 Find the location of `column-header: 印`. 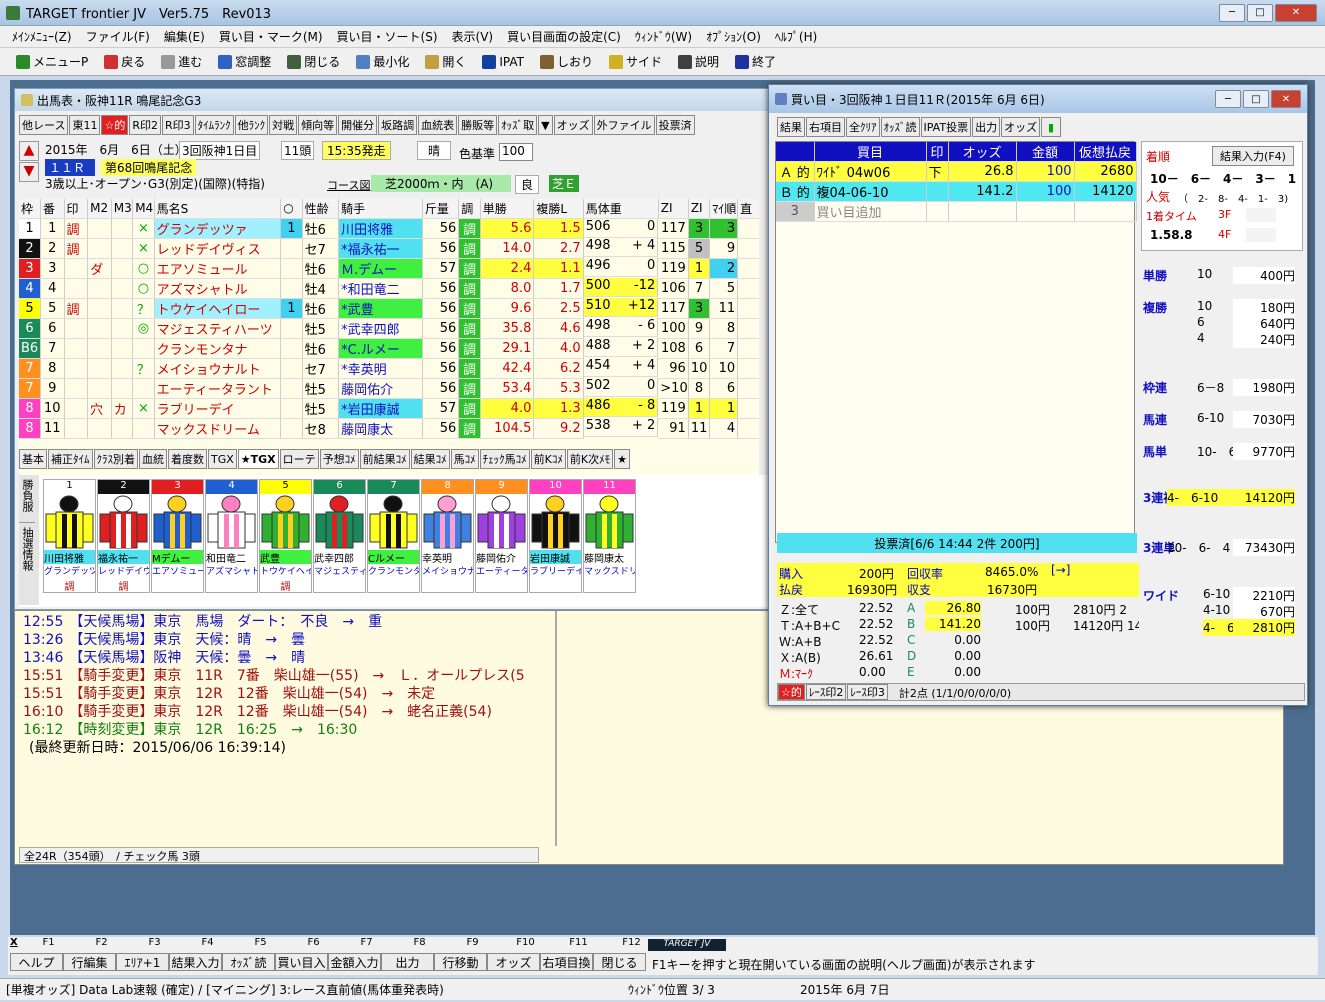

column-header: 印 is located at coordinates (76, 209).